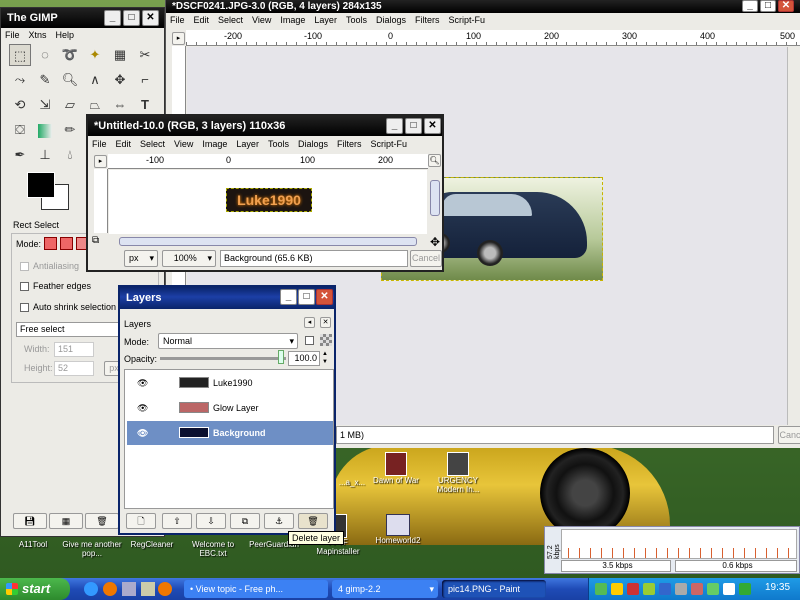  What do you see at coordinates (45, 105) in the screenshot?
I see `scale-icon: ⇲` at bounding box center [45, 105].